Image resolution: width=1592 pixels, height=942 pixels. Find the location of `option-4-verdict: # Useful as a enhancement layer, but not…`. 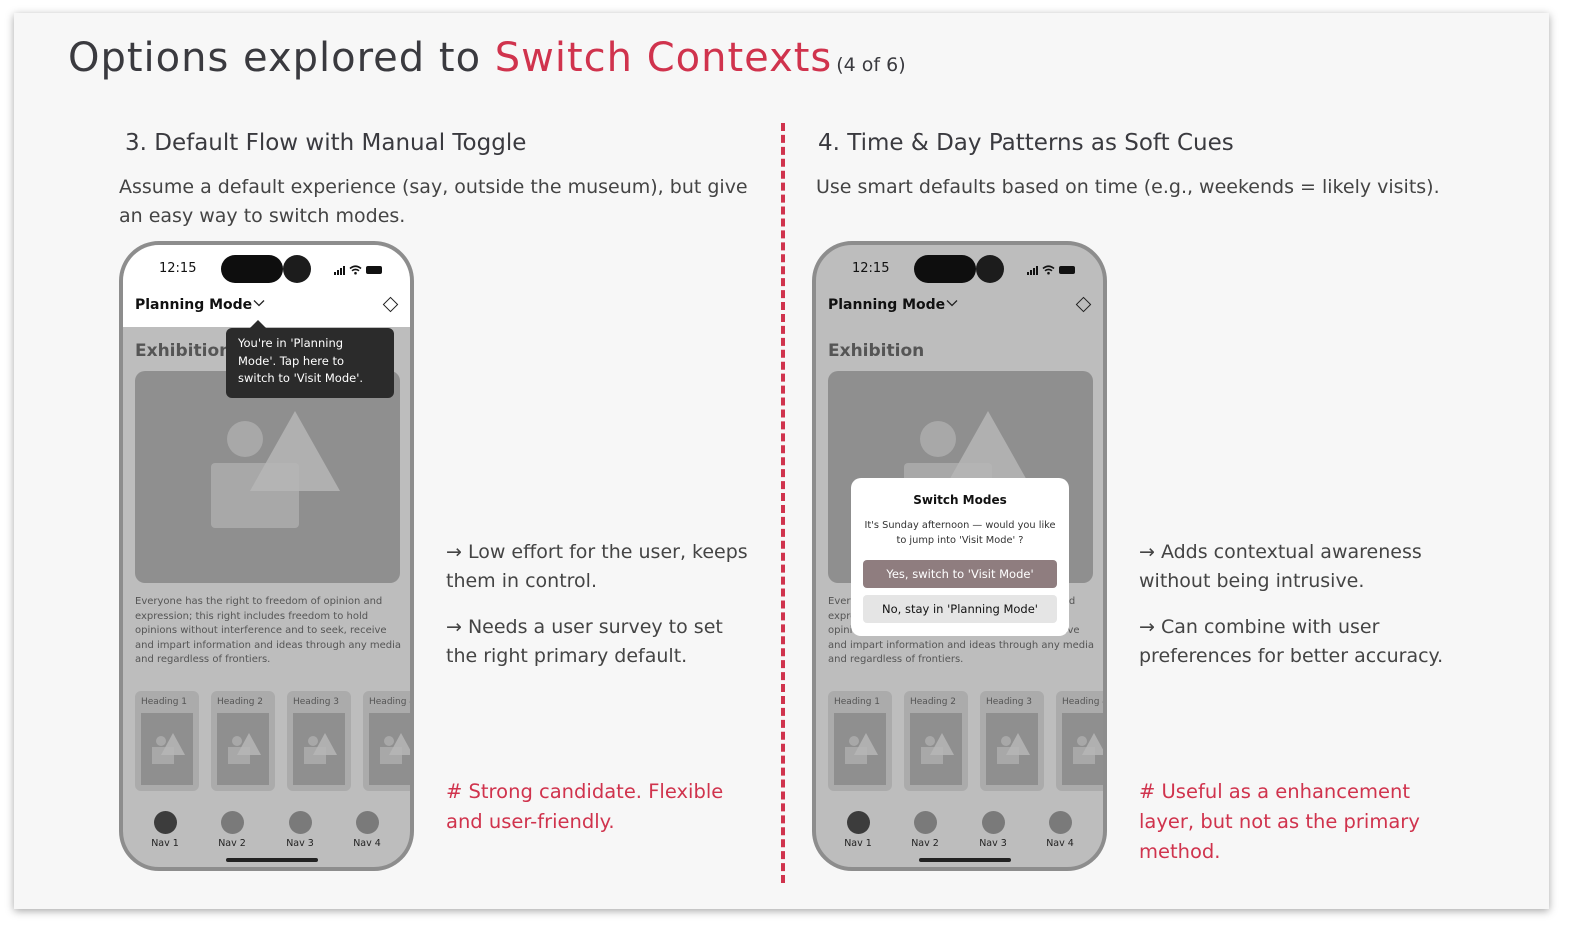

option-4-verdict: # Useful as a enhancement layer, but not… is located at coordinates (1279, 821).